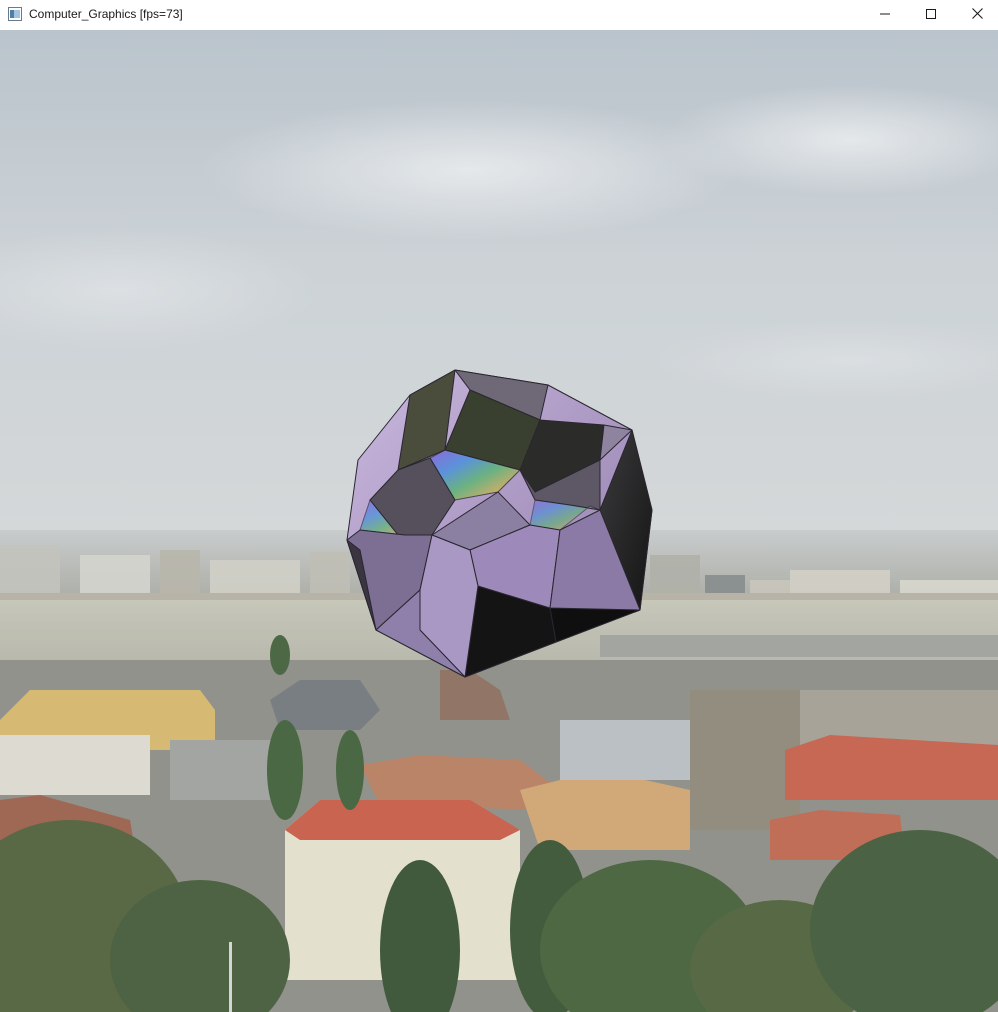  Describe the element at coordinates (499, 15) in the screenshot. I see `title-bar: Computer_Graphics [fps=73]` at that location.